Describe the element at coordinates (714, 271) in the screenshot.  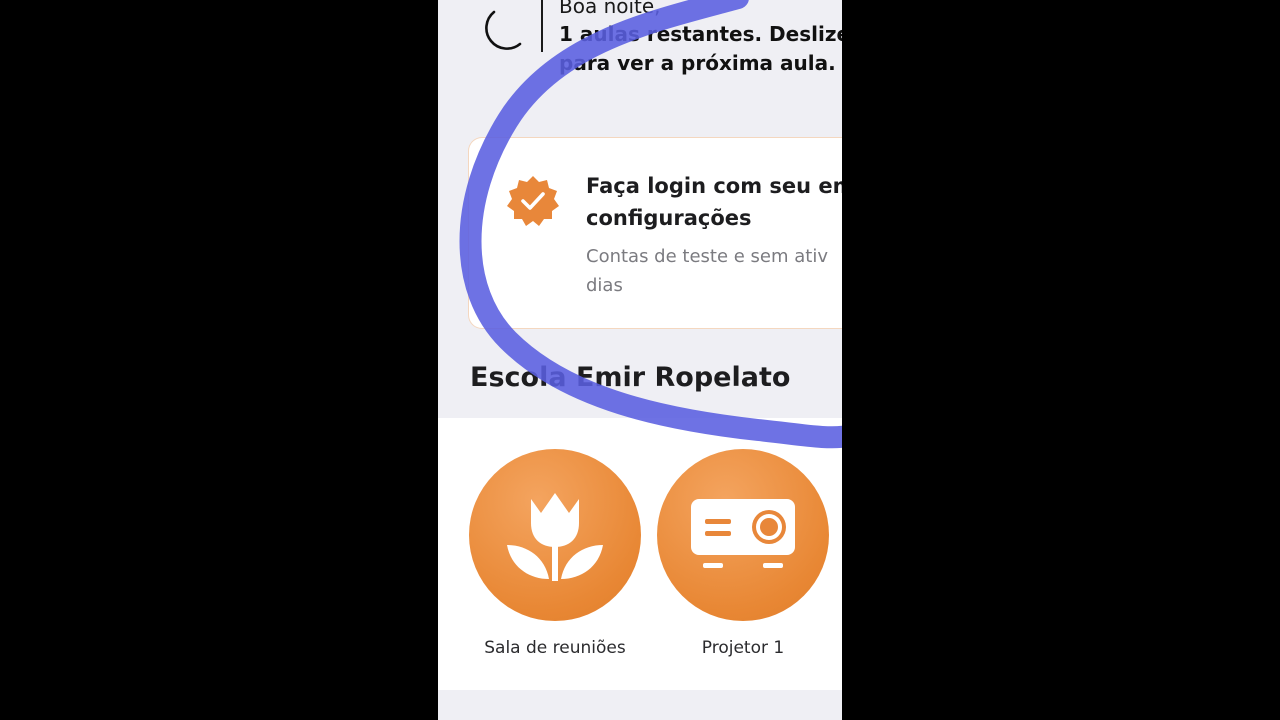
I see `login-subtitle: Contas de teste e sem ativ dias` at that location.